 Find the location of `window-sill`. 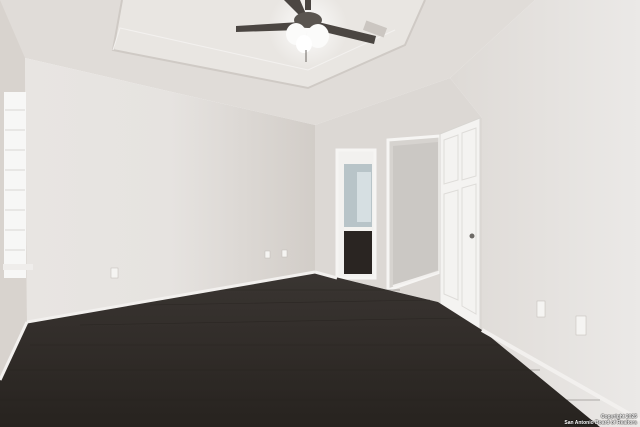

window-sill is located at coordinates (18, 267).